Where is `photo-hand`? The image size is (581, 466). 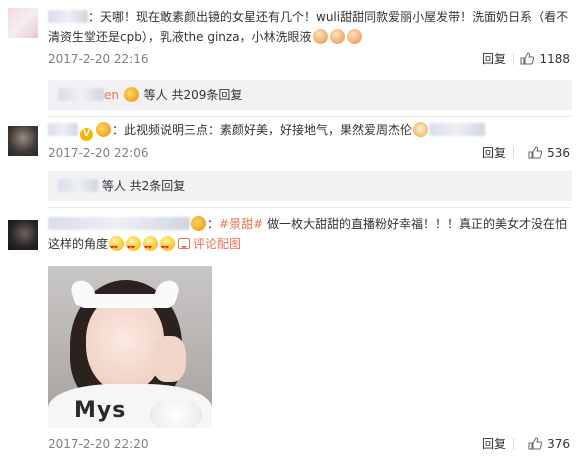
photo-hand is located at coordinates (169, 359).